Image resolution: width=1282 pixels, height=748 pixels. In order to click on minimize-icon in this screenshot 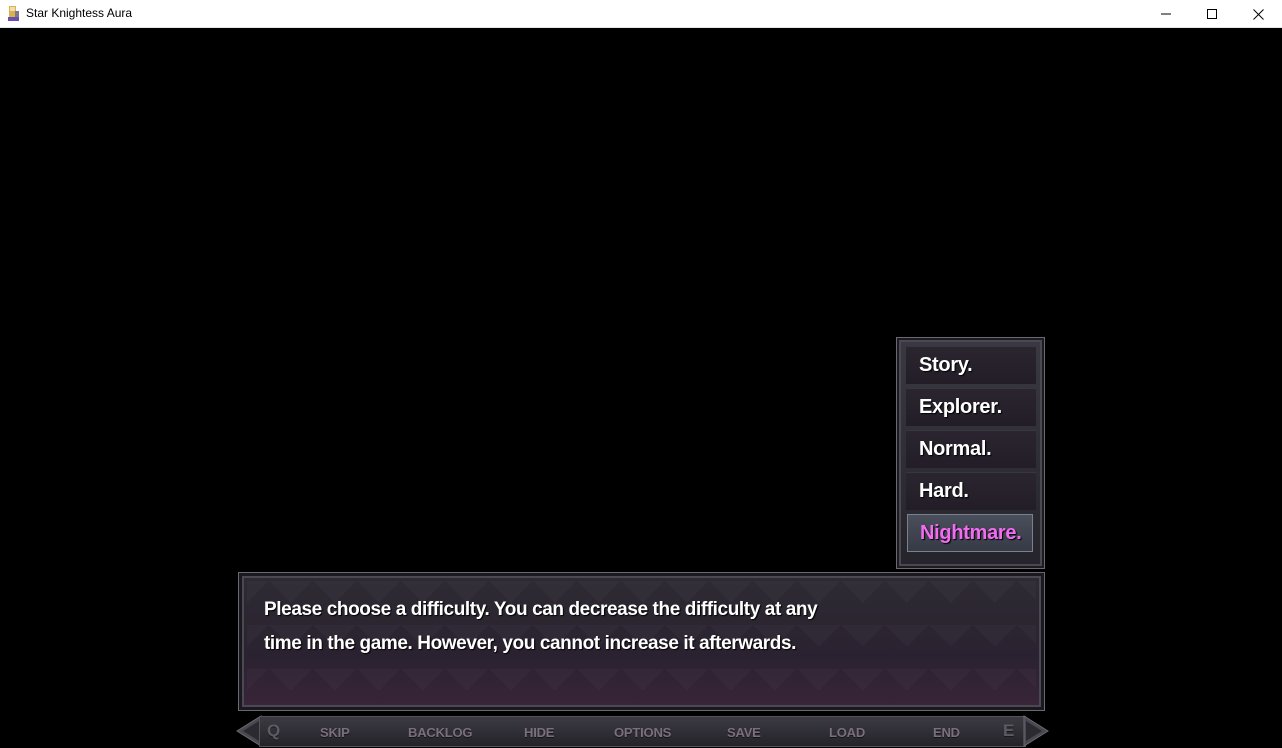, I will do `click(1166, 14)`.